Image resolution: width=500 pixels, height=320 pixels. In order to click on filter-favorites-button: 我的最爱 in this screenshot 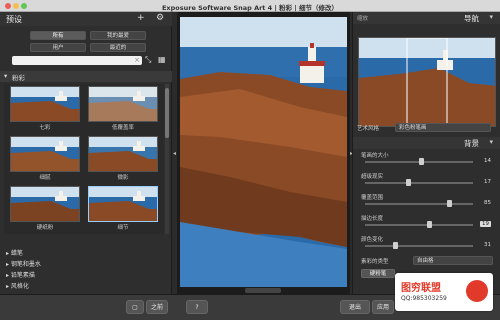, I will do `click(118, 35)`.